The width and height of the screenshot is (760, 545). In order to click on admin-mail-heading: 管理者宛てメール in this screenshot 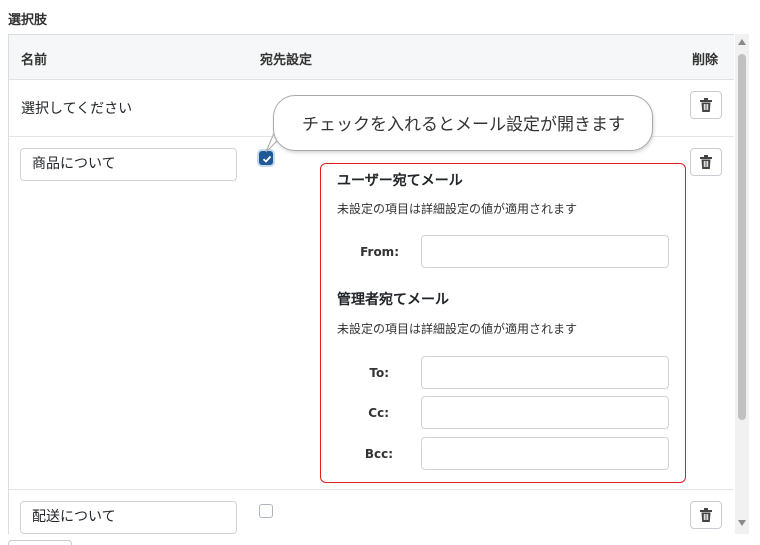, I will do `click(393, 300)`.